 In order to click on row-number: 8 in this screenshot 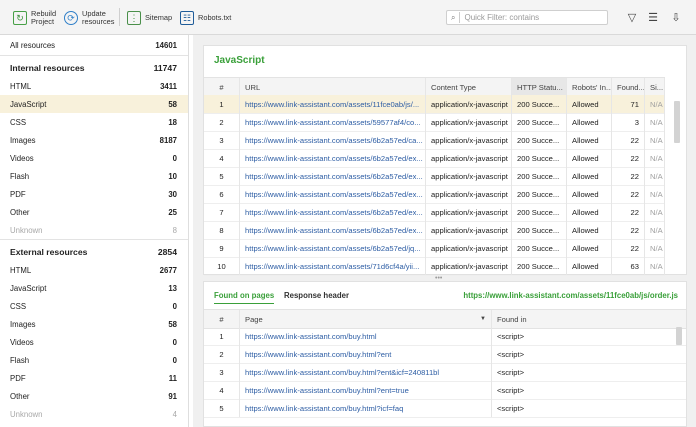, I will do `click(222, 230)`.